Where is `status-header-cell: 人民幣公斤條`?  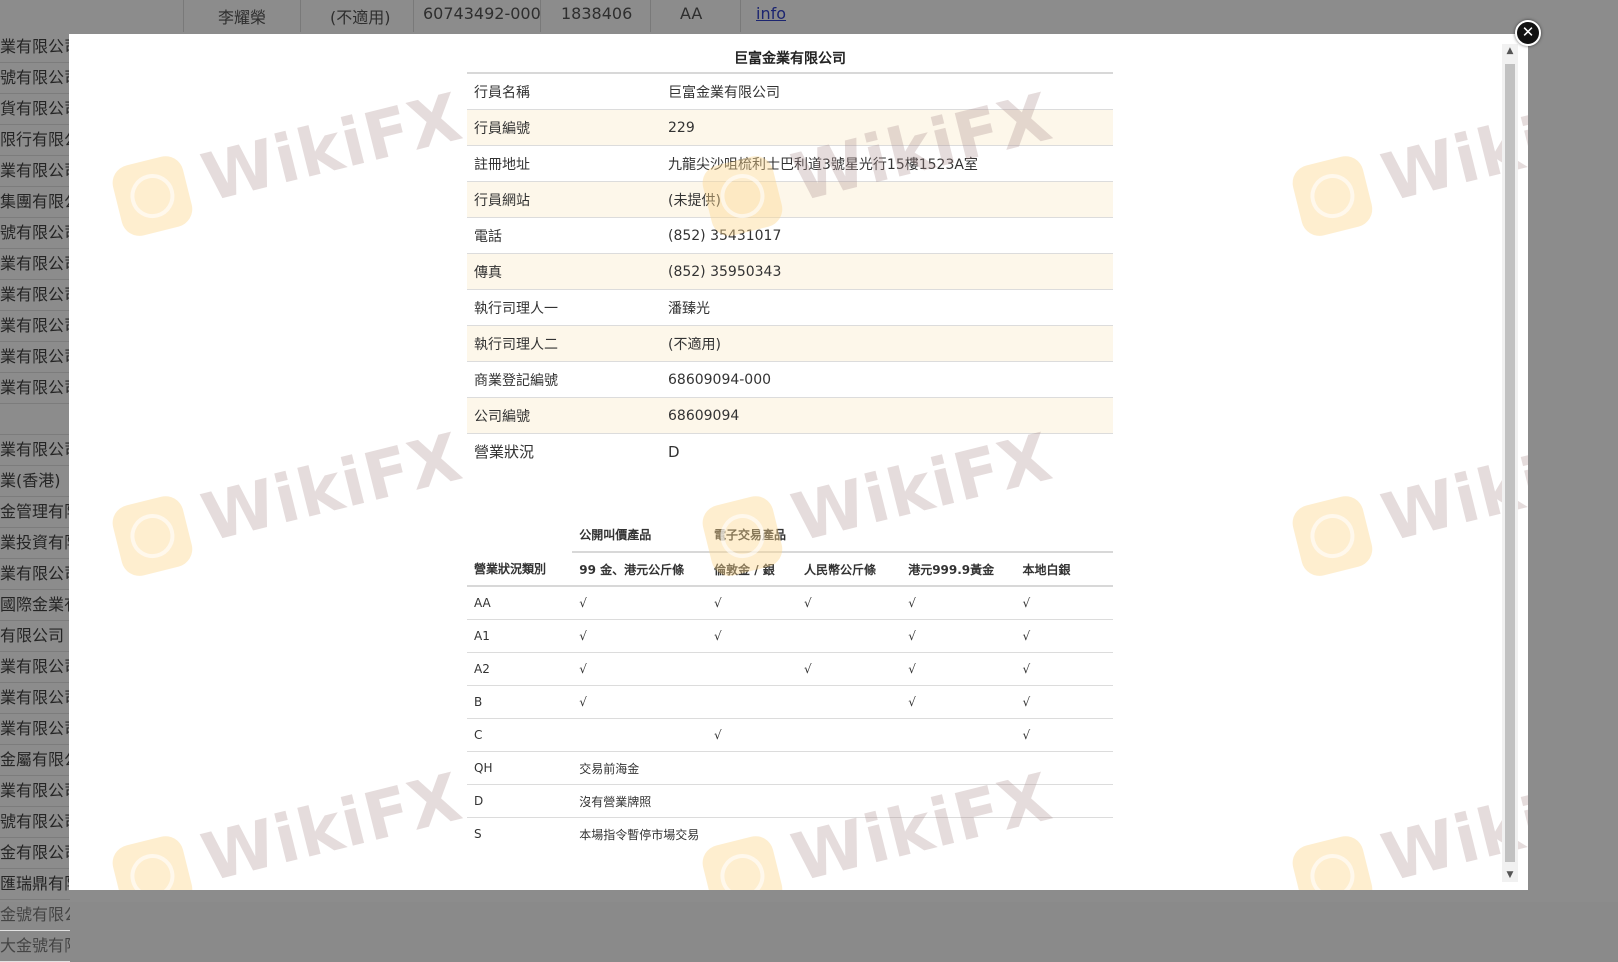 status-header-cell: 人民幣公斤條 is located at coordinates (849, 569).